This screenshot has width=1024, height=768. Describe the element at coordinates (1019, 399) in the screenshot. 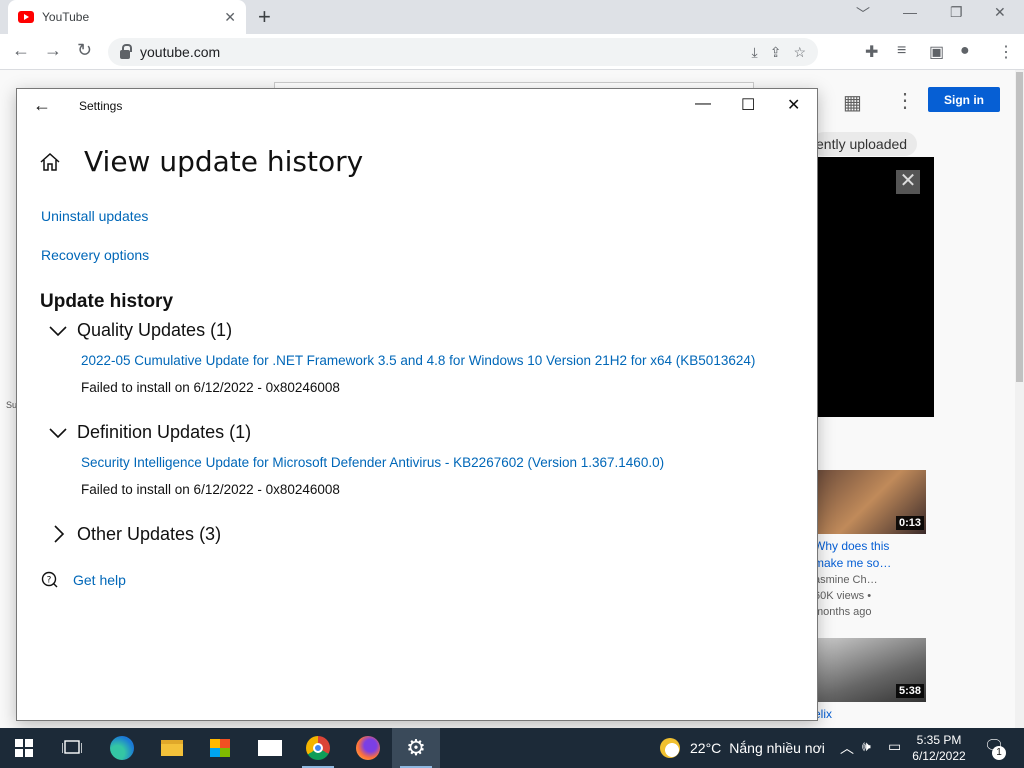

I see `page-scrollbar` at that location.